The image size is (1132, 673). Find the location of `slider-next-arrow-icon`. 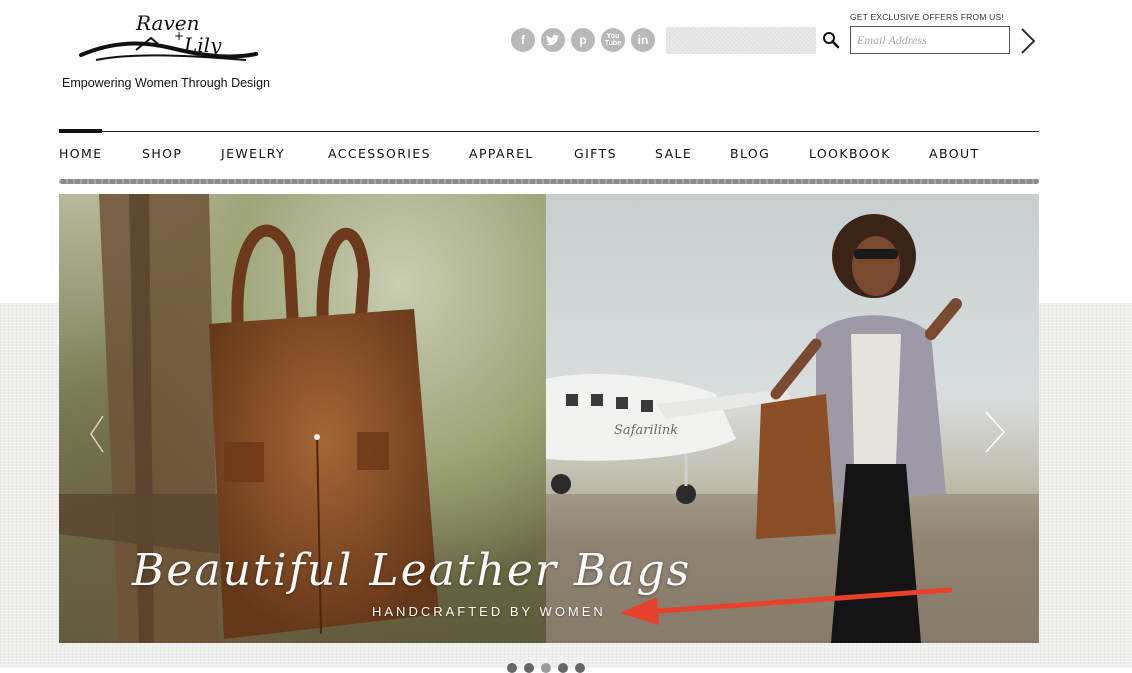

slider-next-arrow-icon is located at coordinates (995, 432).